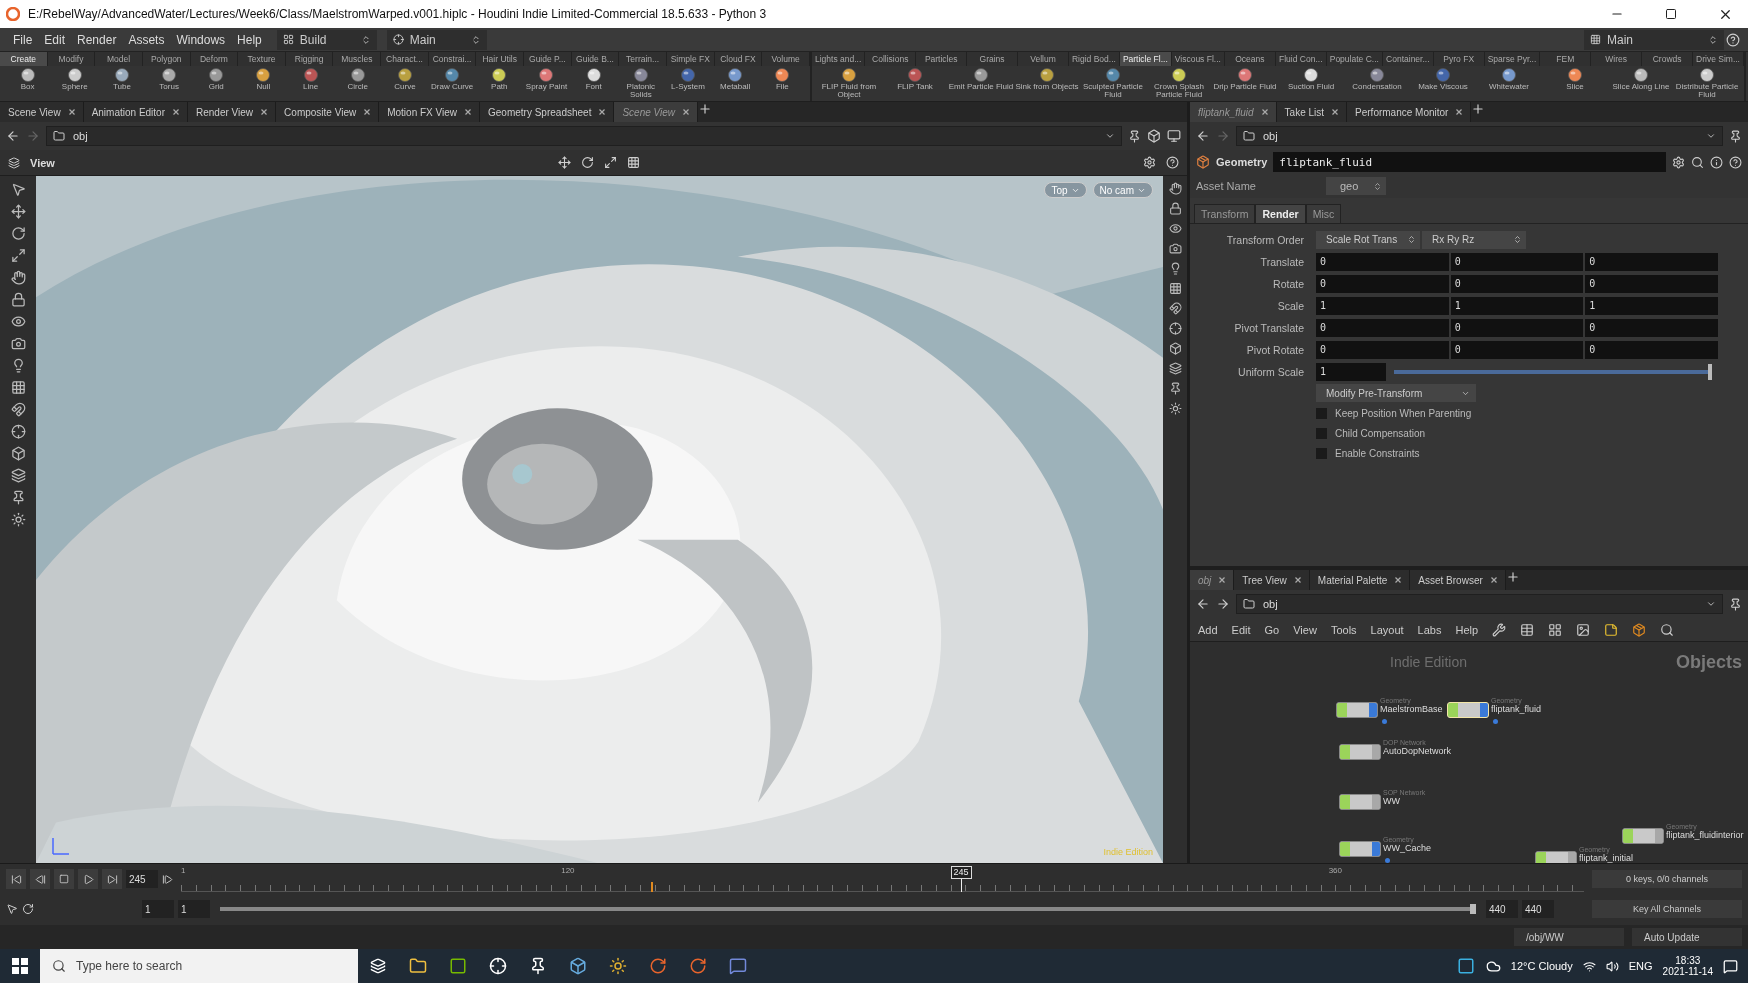  What do you see at coordinates (119, 59) in the screenshot?
I see `shelf-tab: Model` at bounding box center [119, 59].